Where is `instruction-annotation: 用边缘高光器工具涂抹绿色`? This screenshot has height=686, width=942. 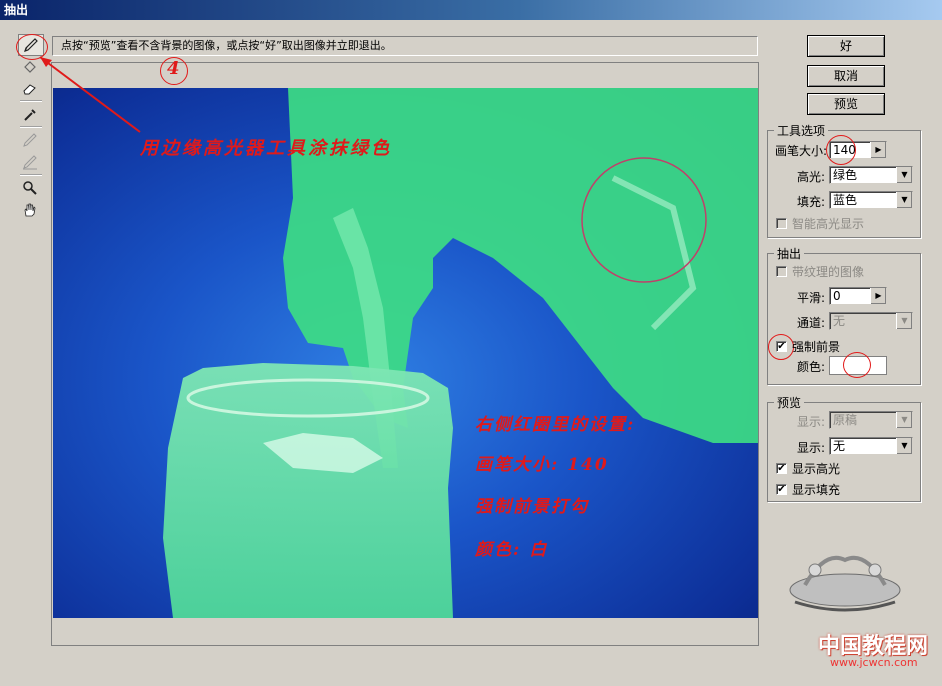 instruction-annotation: 用边缘高光器工具涂抹绿色 is located at coordinates (266, 148).